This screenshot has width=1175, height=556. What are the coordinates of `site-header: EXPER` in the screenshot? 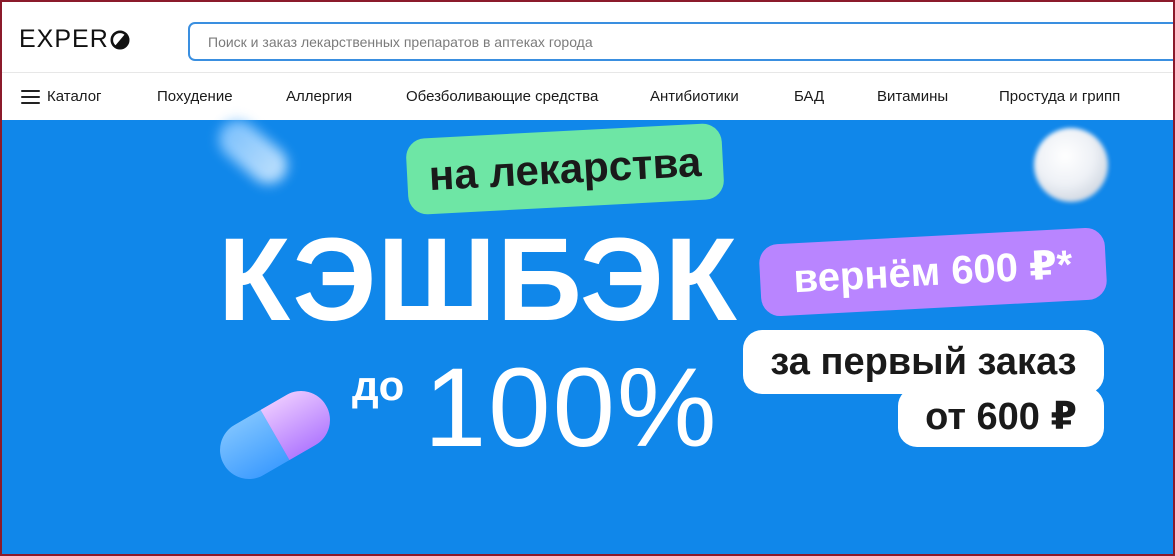 It's located at (587, 36).